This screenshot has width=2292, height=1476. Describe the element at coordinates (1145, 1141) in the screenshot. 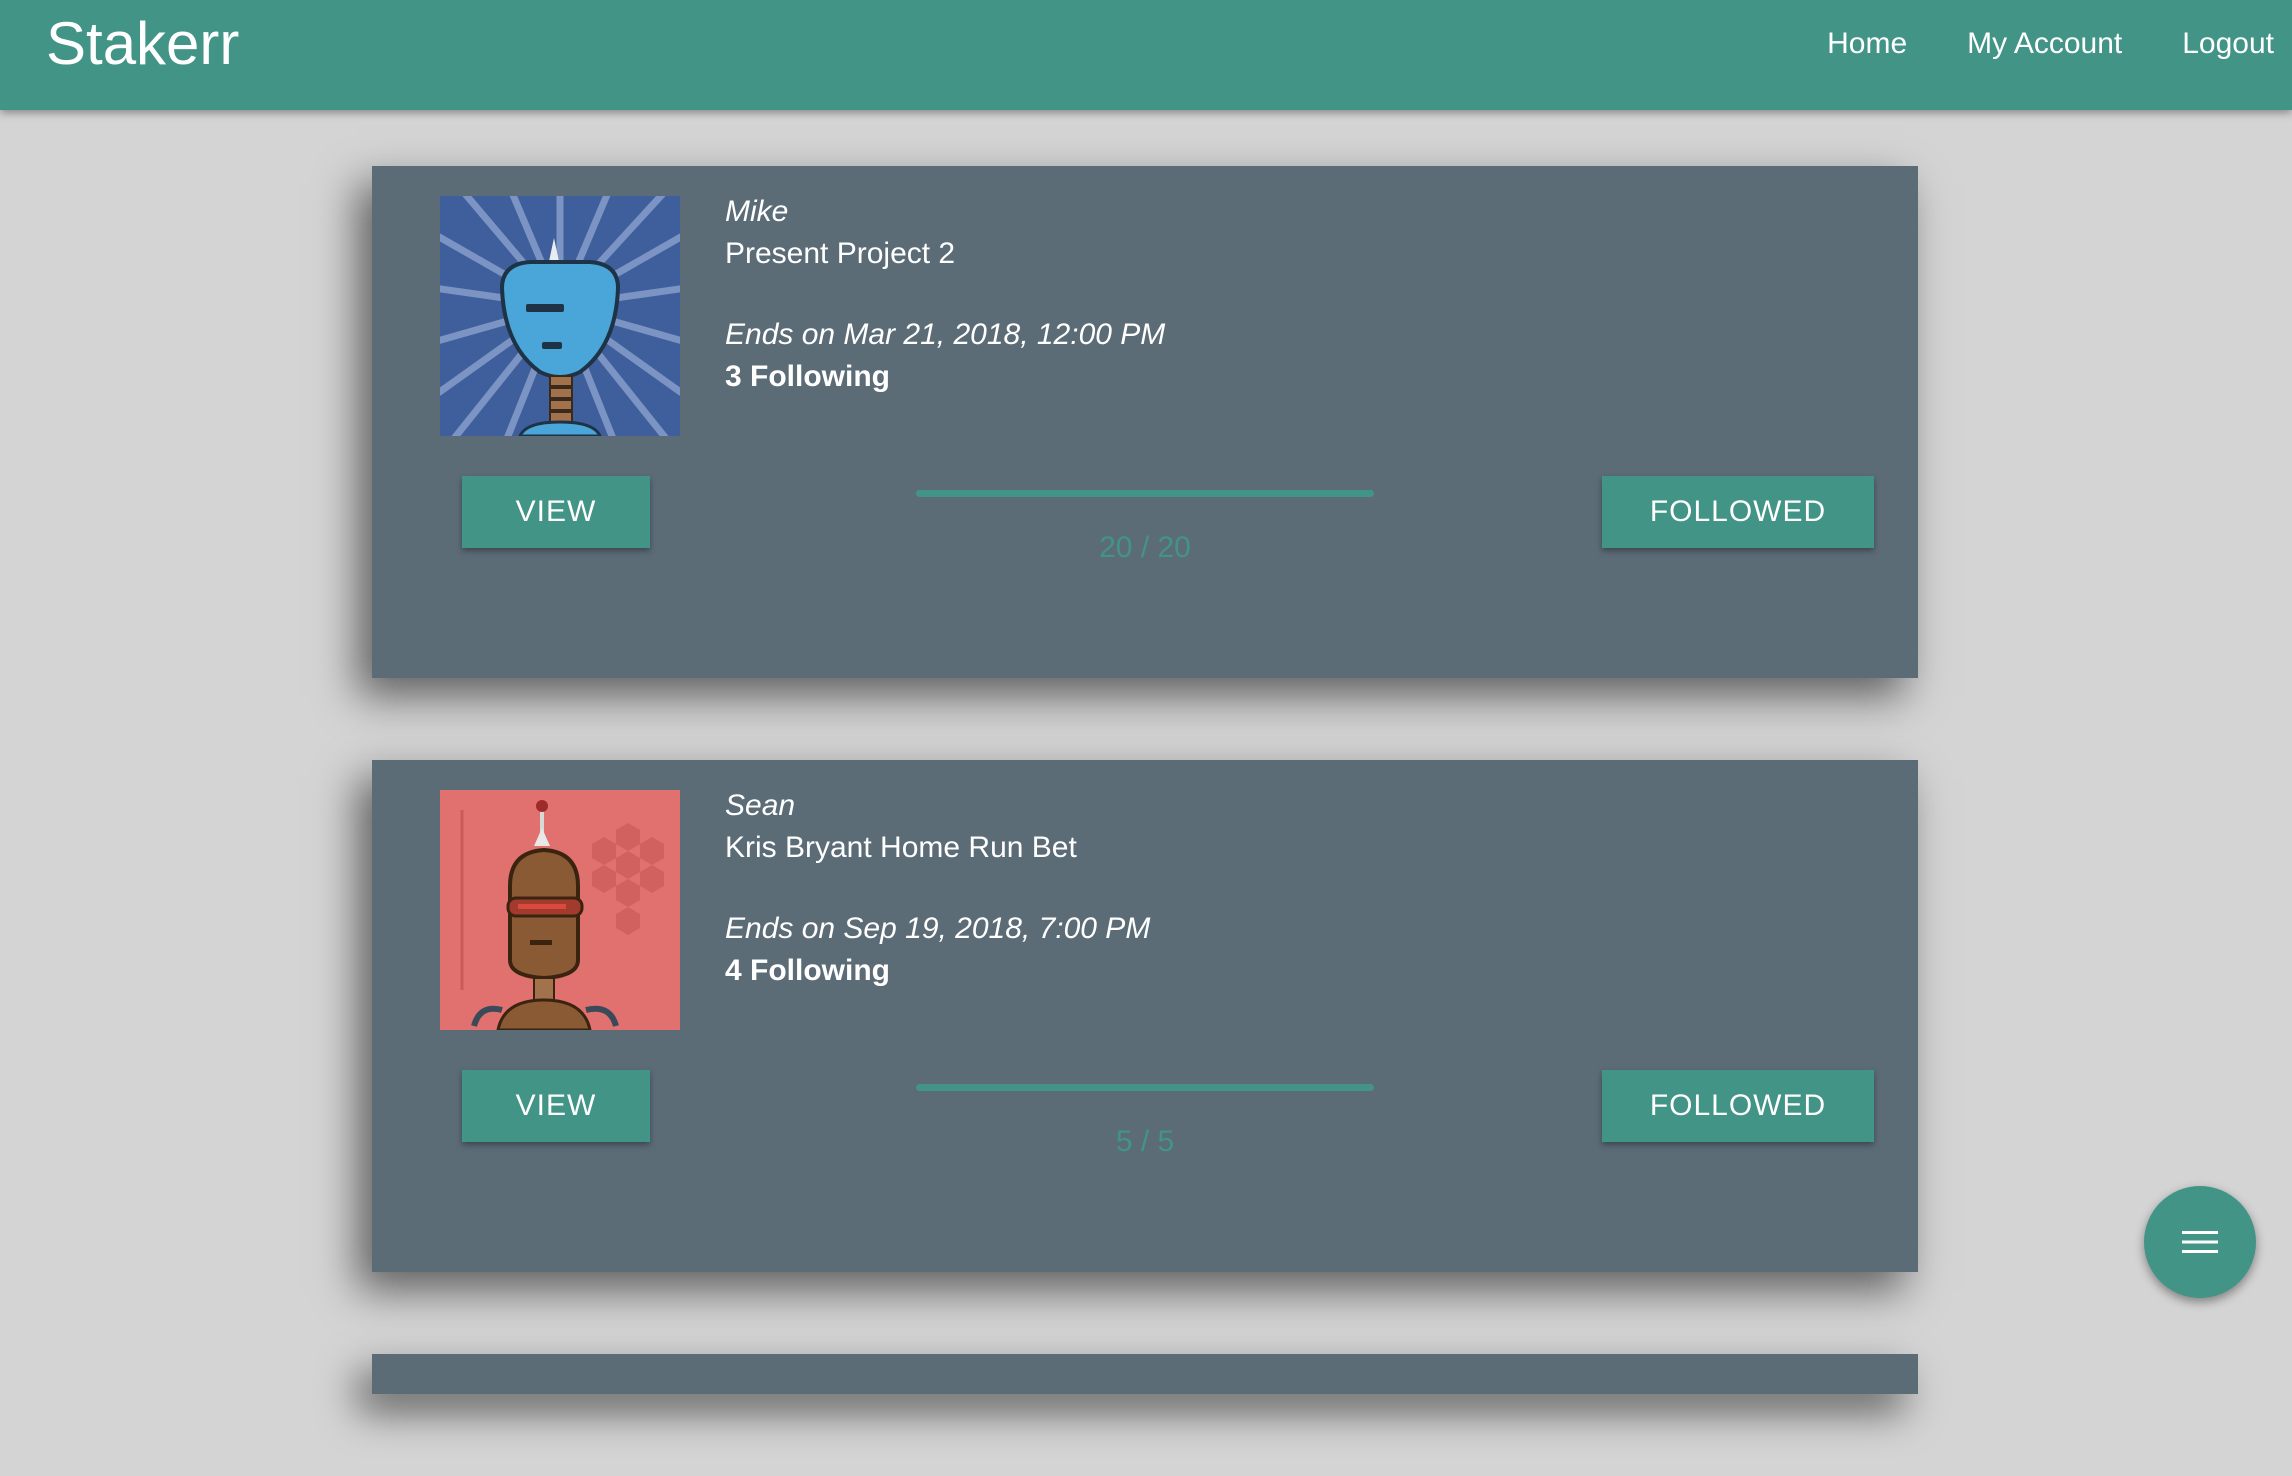

I see `progress-count: 5 / 5` at that location.